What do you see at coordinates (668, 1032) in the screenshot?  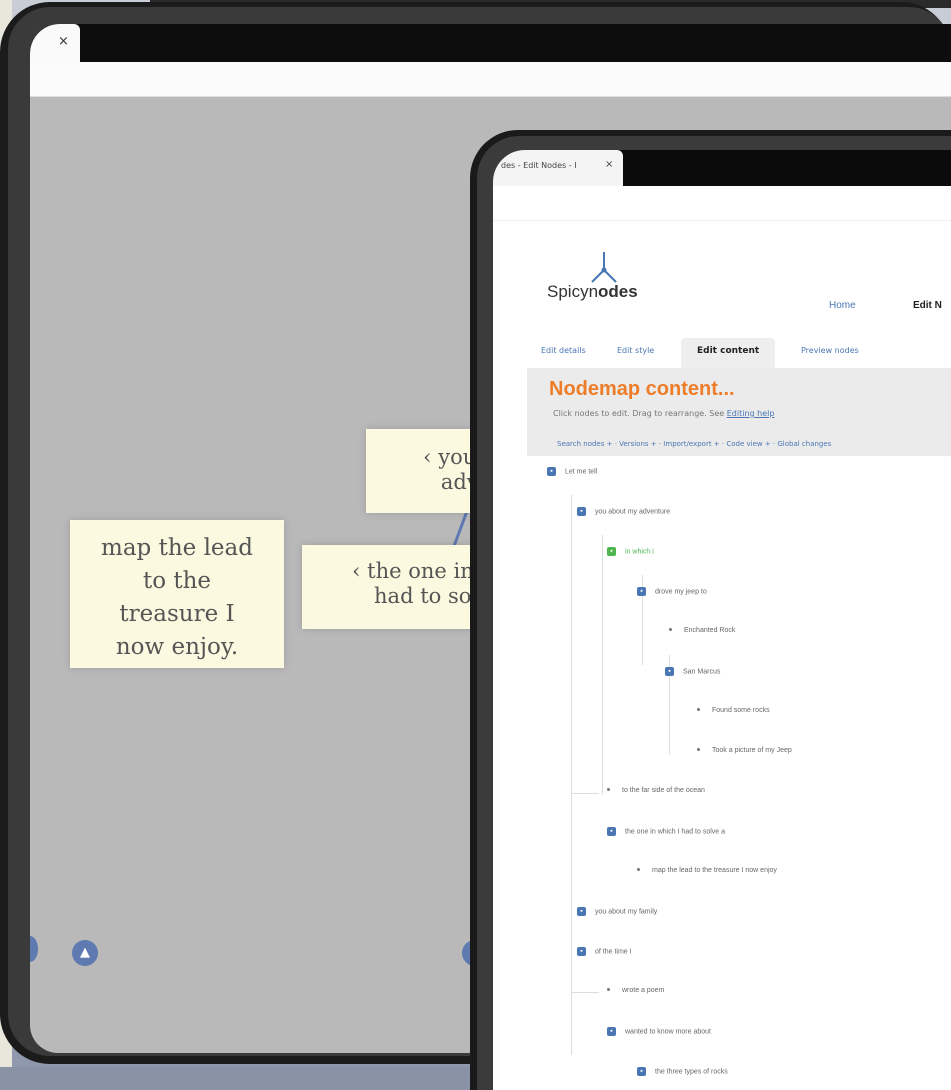 I see `node-label: wanted to know more about` at bounding box center [668, 1032].